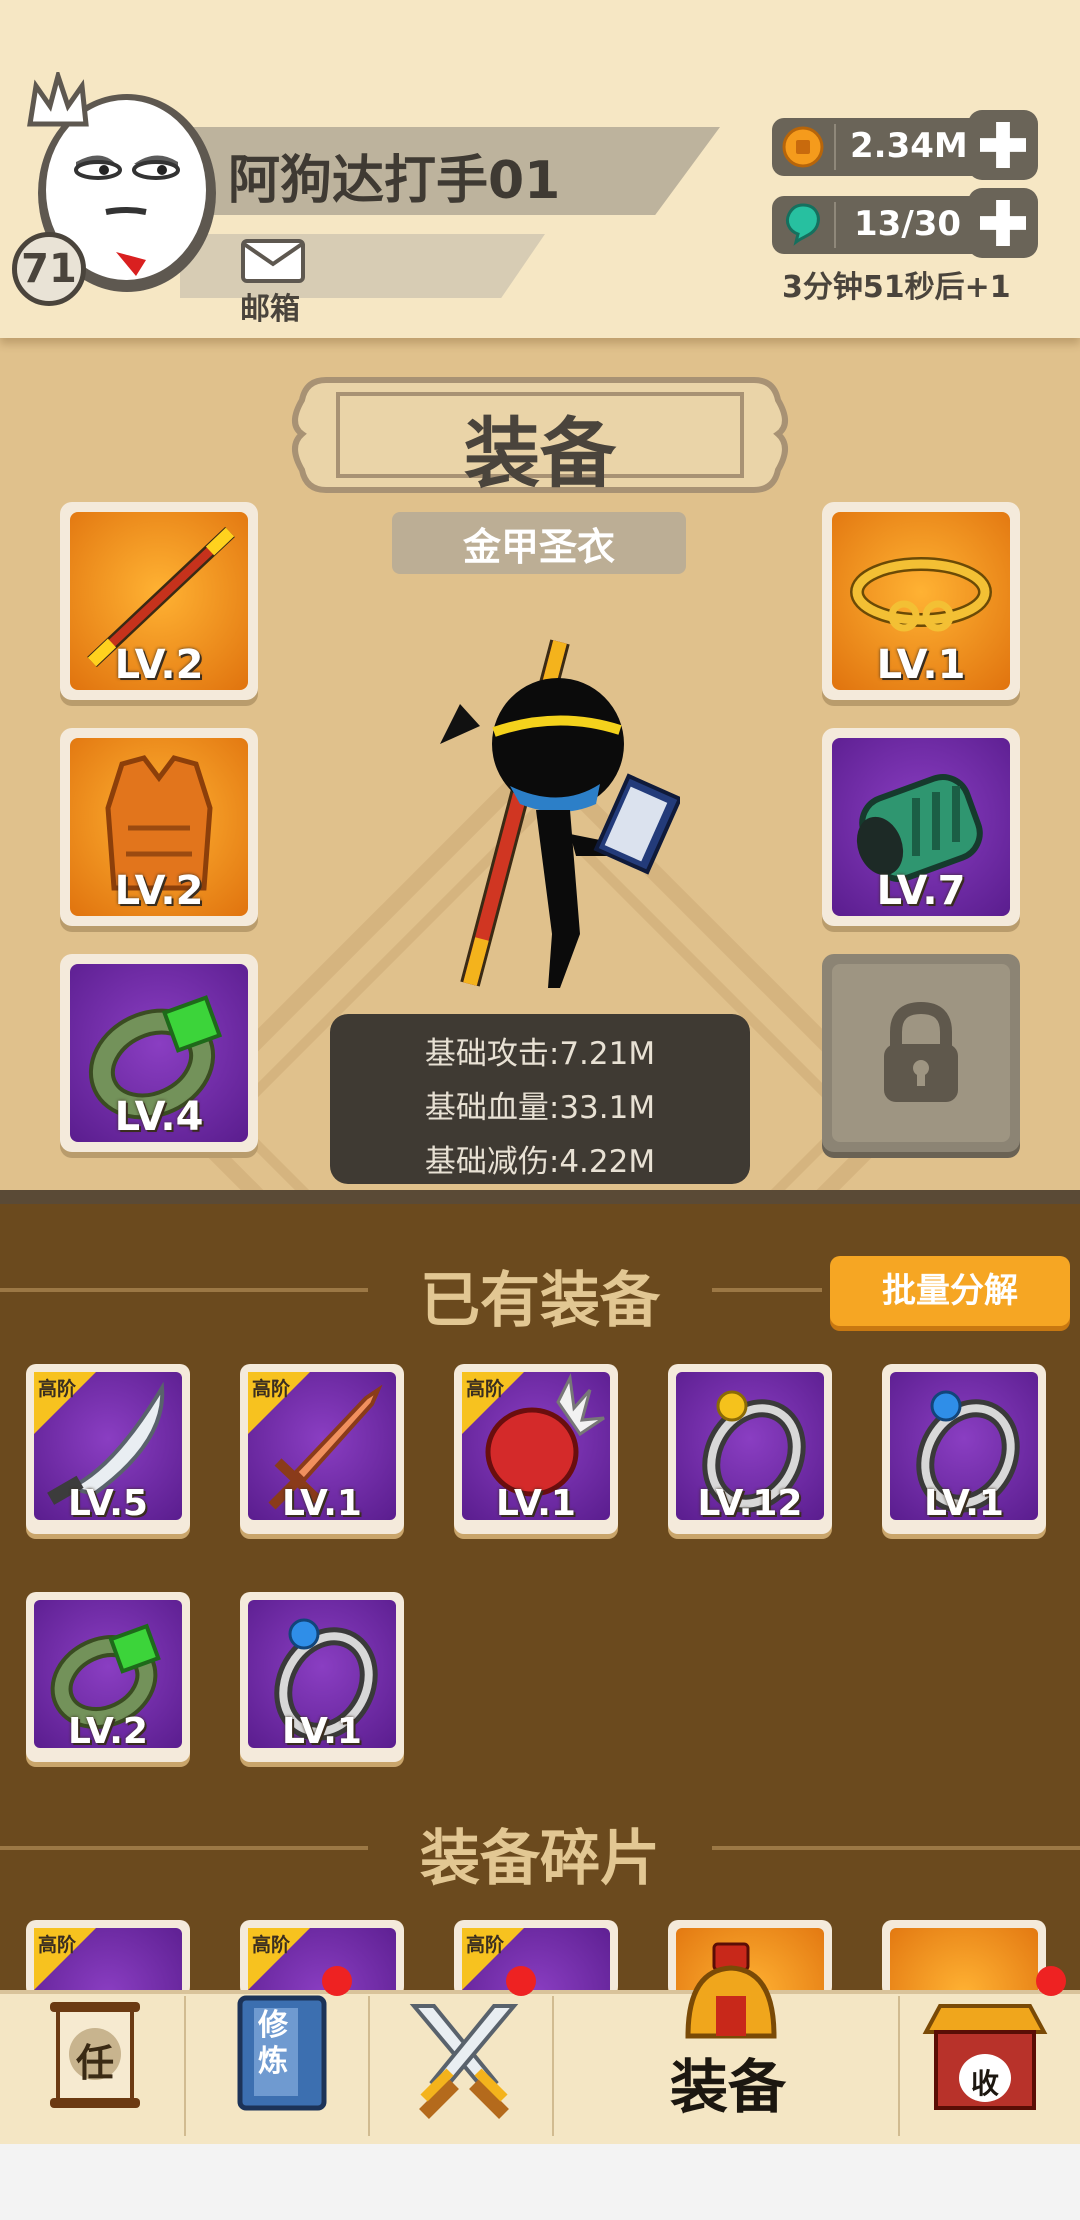 This screenshot has width=1080, height=2220. Describe the element at coordinates (950, 1291) in the screenshot. I see `batch-dismantle-button: 批量分解` at that location.